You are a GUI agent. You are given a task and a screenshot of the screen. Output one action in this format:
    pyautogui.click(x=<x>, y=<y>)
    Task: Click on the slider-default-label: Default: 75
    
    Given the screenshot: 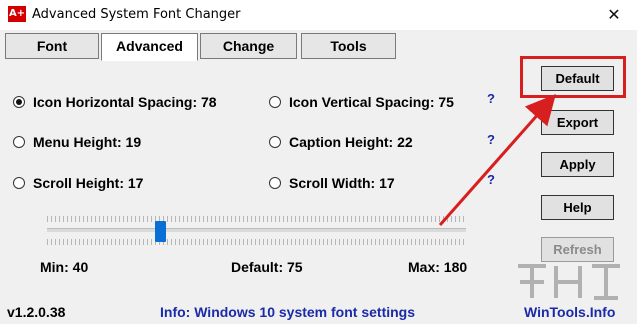 What is the action you would take?
    pyautogui.click(x=267, y=267)
    